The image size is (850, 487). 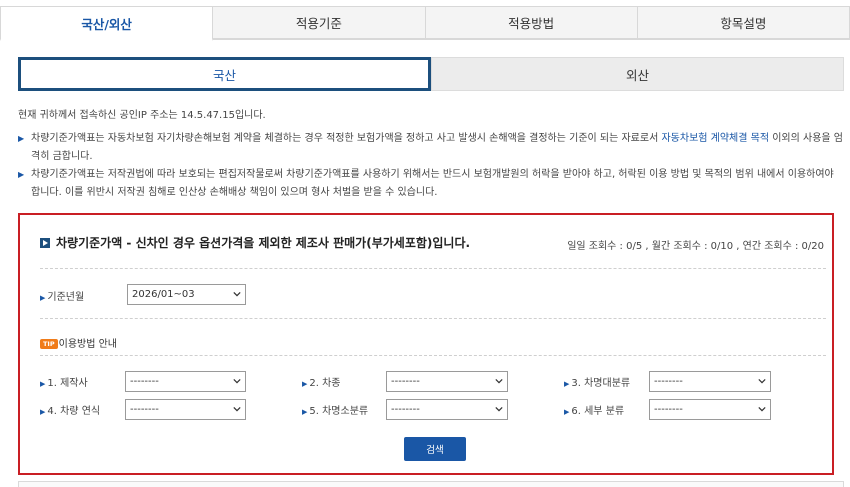 I want to click on tab-item-description: 항목설명, so click(x=743, y=22).